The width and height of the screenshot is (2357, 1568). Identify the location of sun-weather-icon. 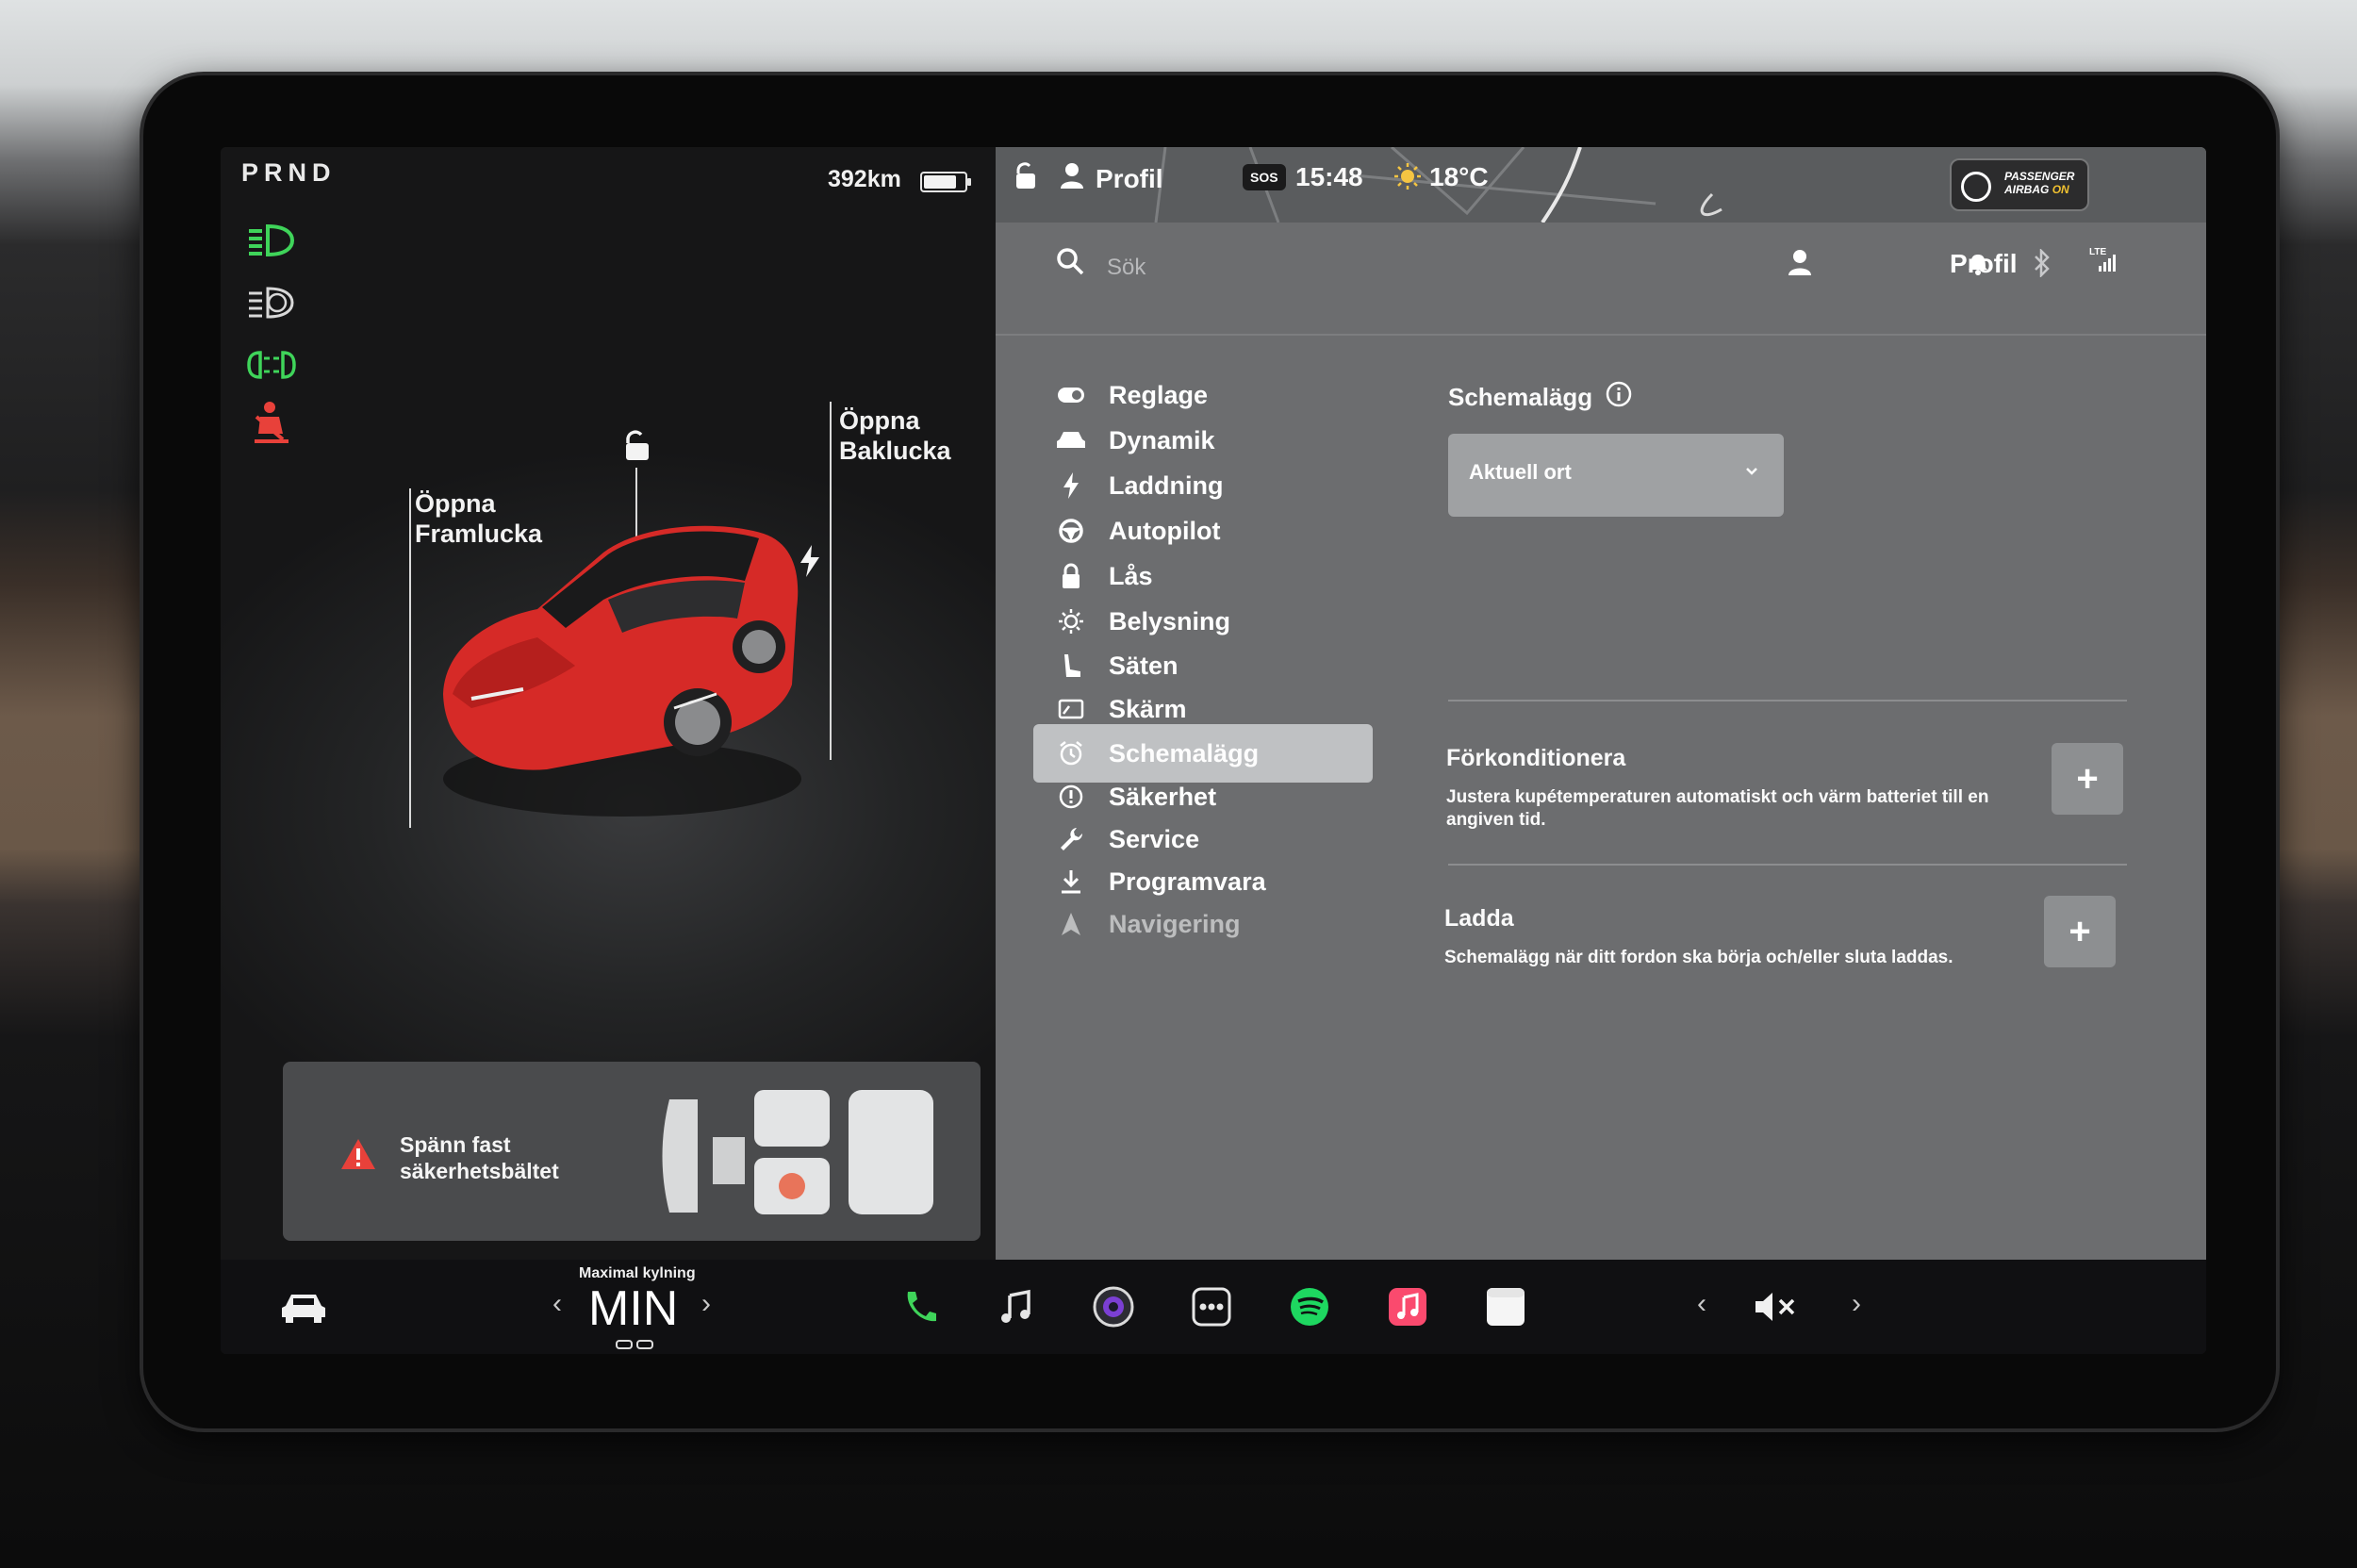
(1407, 178).